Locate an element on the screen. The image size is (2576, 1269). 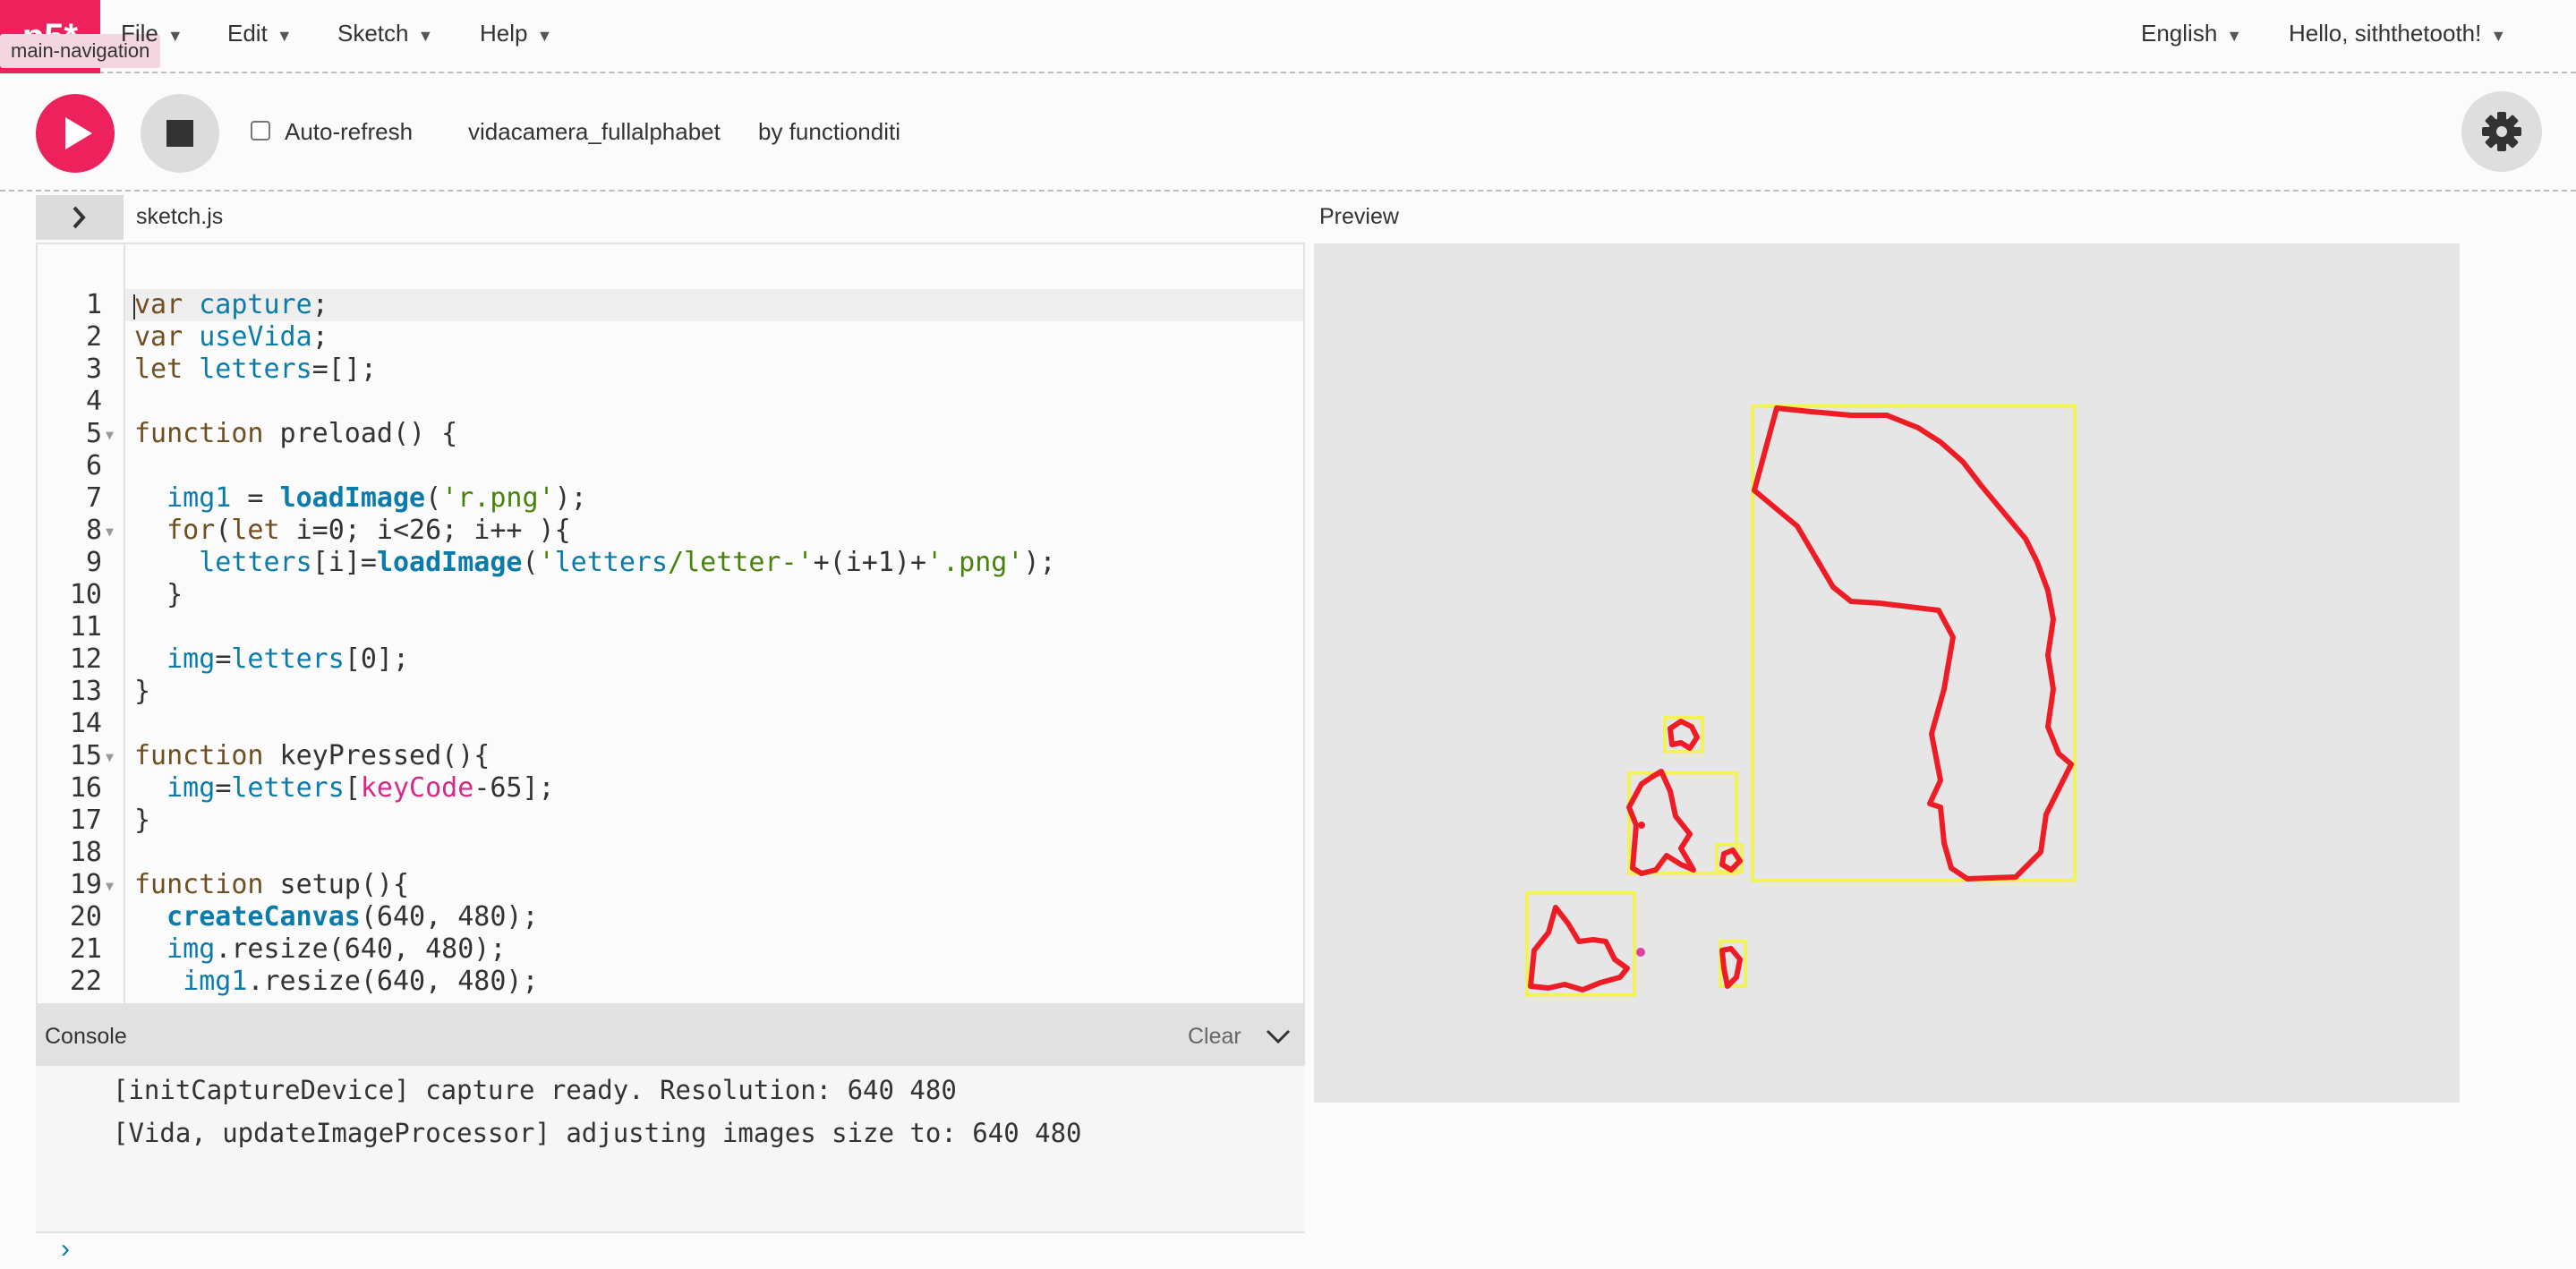
code-text: var useVida; is located at coordinates (231, 337).